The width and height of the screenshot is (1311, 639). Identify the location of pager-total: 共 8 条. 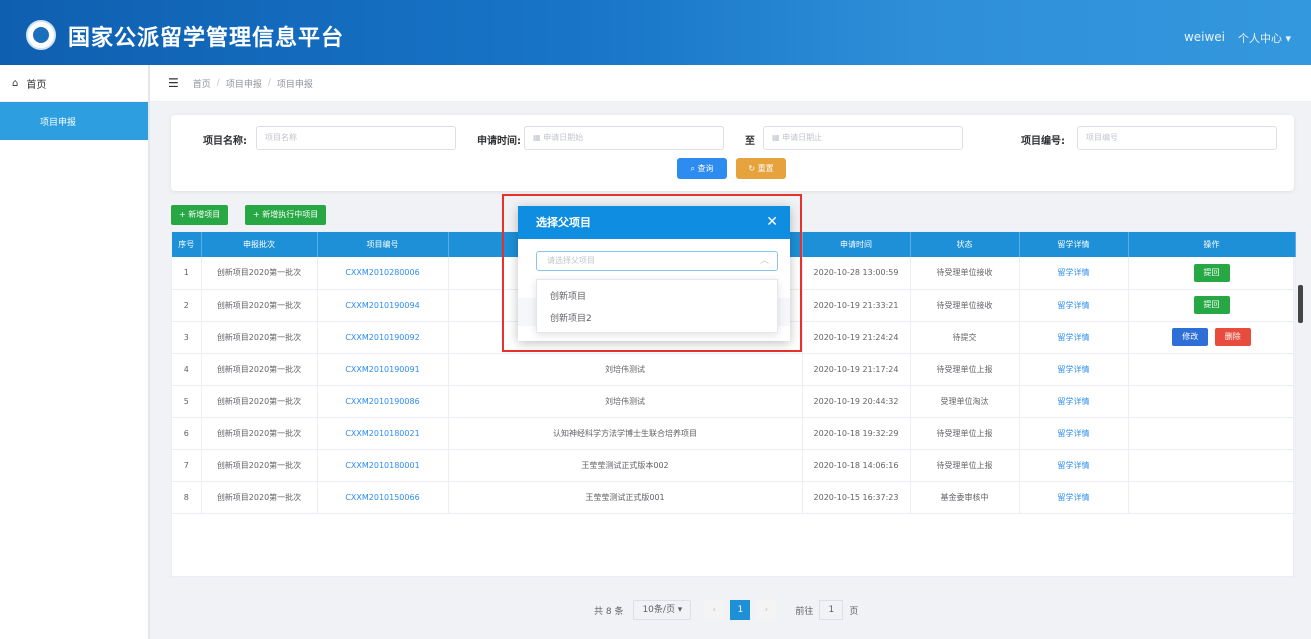
(609, 611).